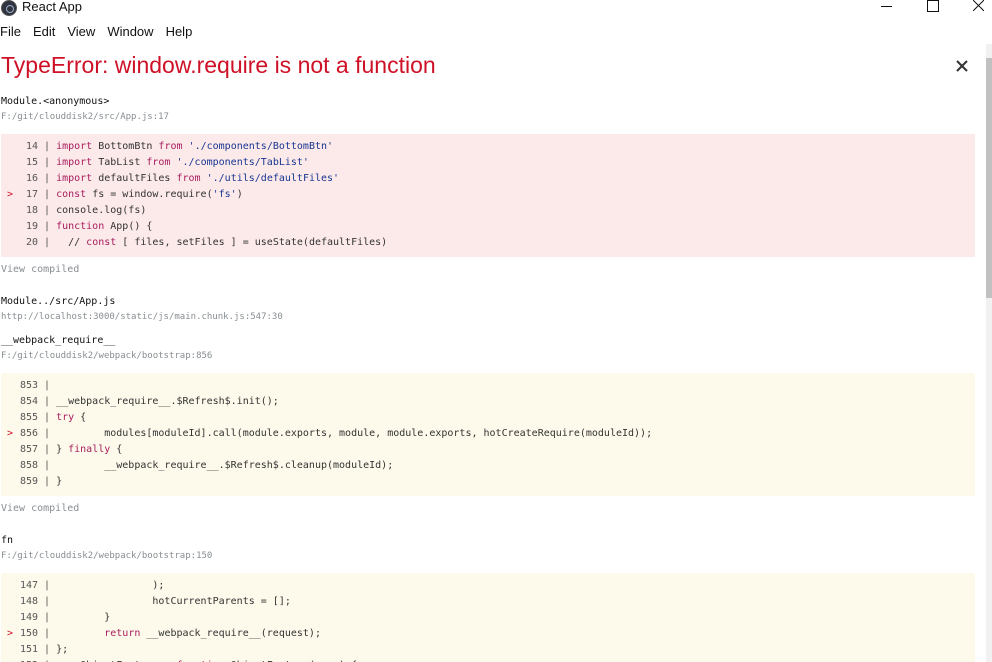 The image size is (992, 662). What do you see at coordinates (31, 178) in the screenshot?
I see `line-number: 16` at bounding box center [31, 178].